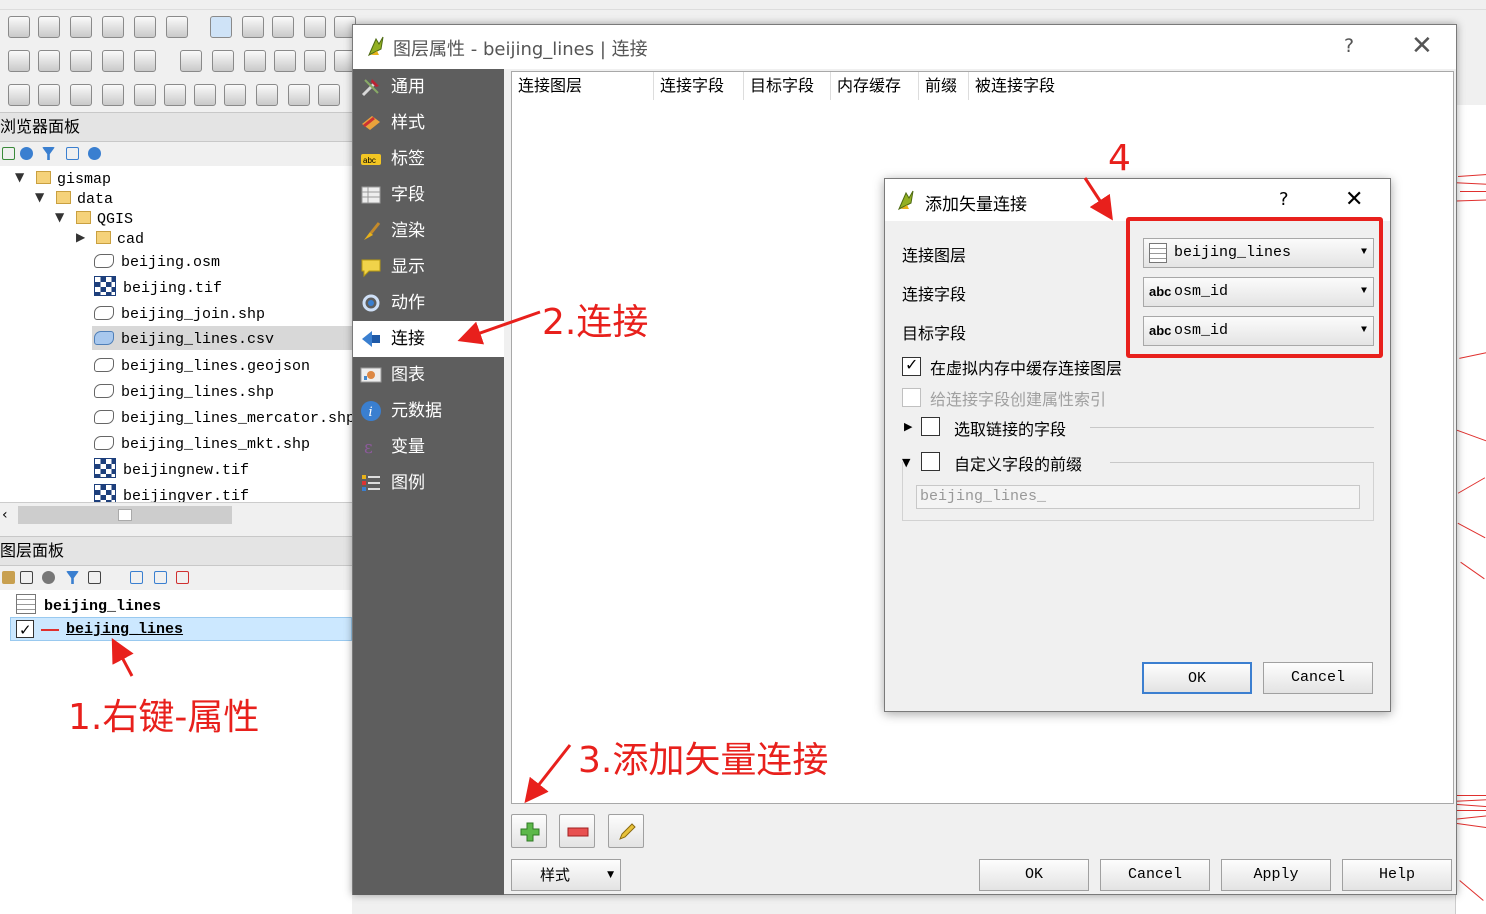  Describe the element at coordinates (191, 61) in the screenshot. I see `vertex-tool-icon` at that location.